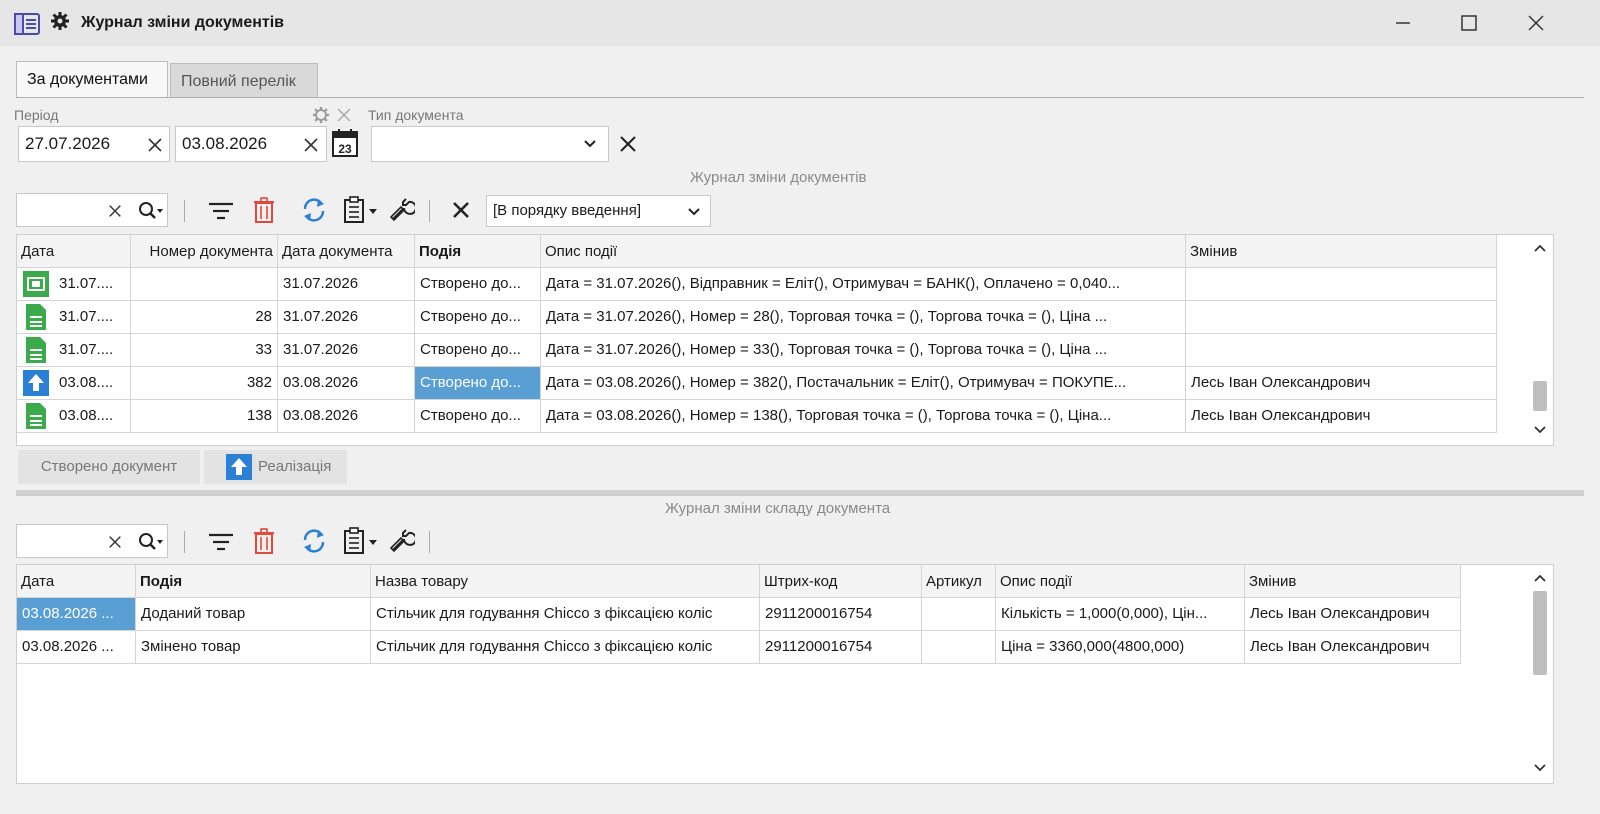  Describe the element at coordinates (204, 251) in the screenshot. I see `col-header-doc-number: Номер документа` at that location.